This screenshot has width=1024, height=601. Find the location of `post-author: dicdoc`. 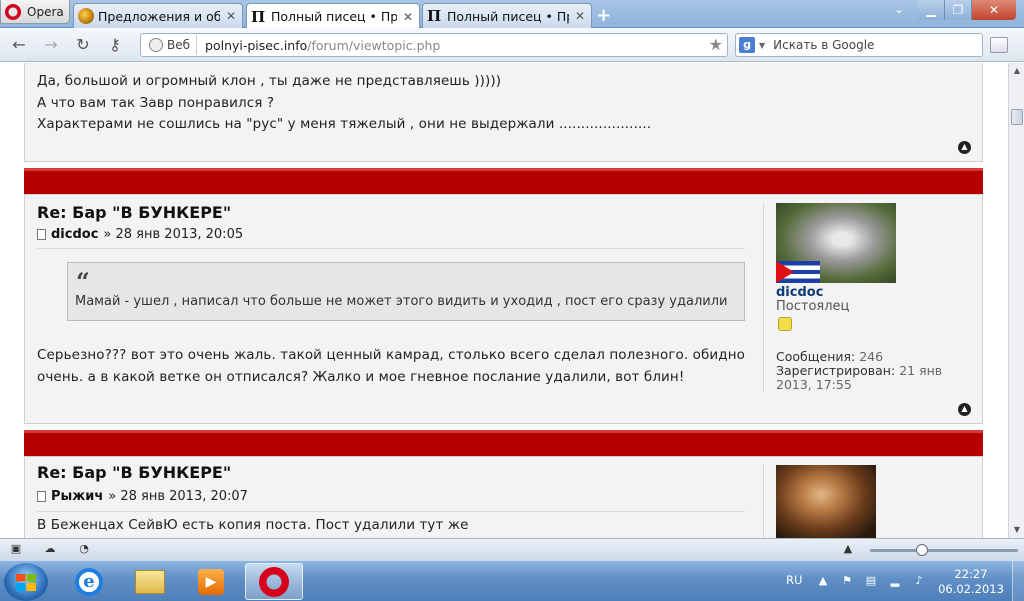

post-author: dicdoc is located at coordinates (74, 234).